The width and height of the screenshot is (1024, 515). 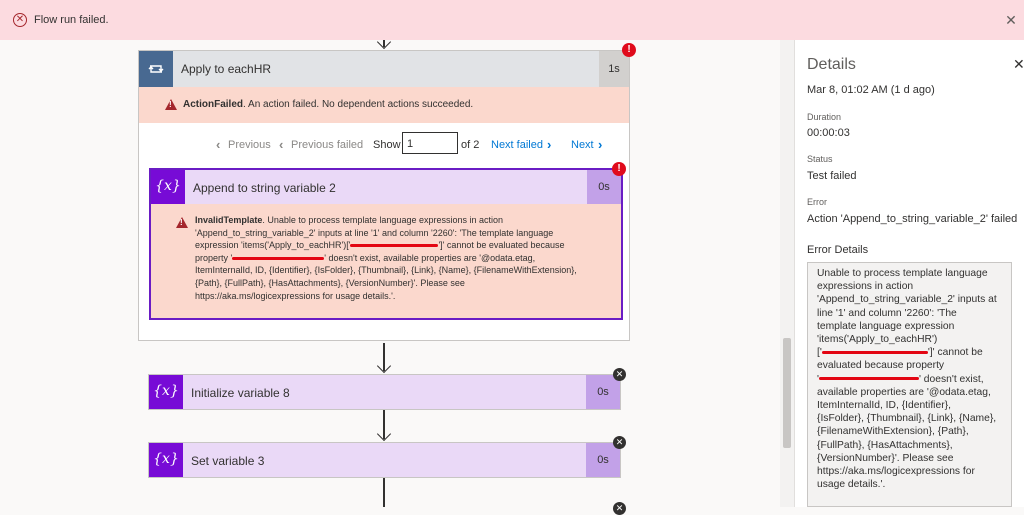 I want to click on error-details-line: evaluated because property, so click(x=881, y=366).